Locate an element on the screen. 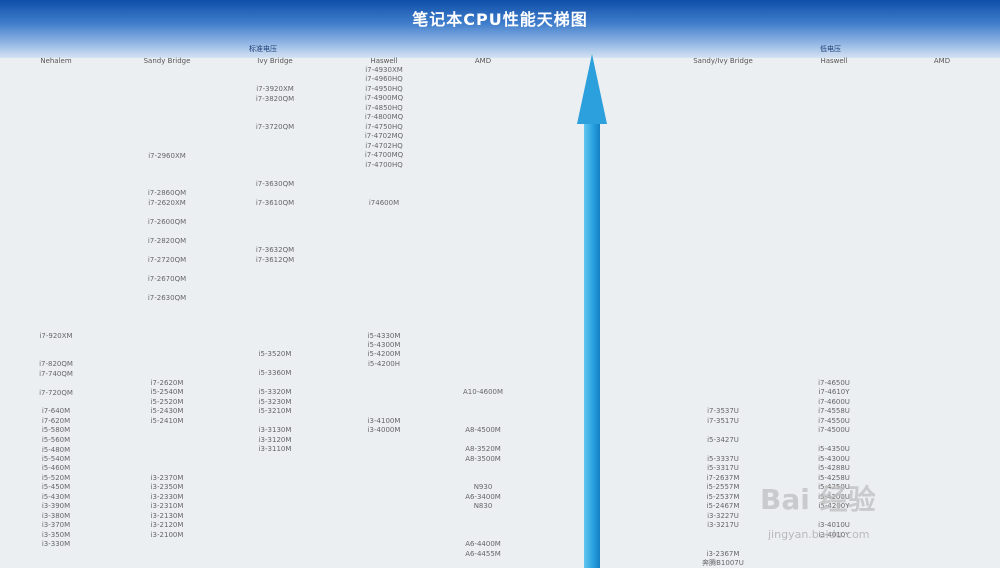 This screenshot has width=1000, height=568. cpu-item: i7-820QM is located at coordinates (56, 364).